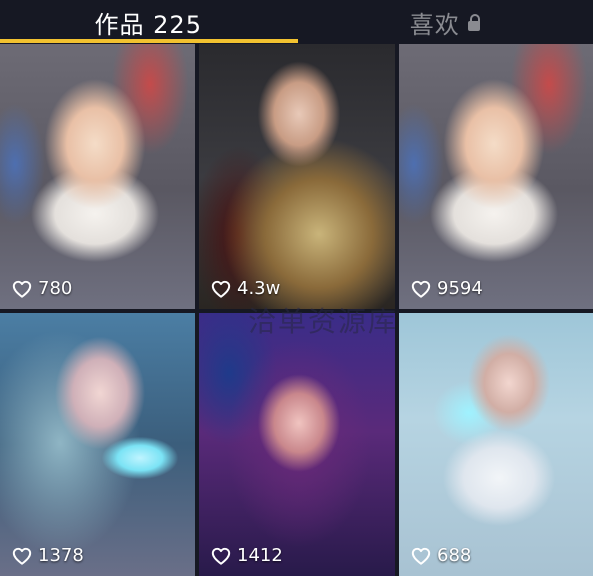 The image size is (593, 576). What do you see at coordinates (434, 24) in the screenshot?
I see `tab-likes-label: 喜欢` at bounding box center [434, 24].